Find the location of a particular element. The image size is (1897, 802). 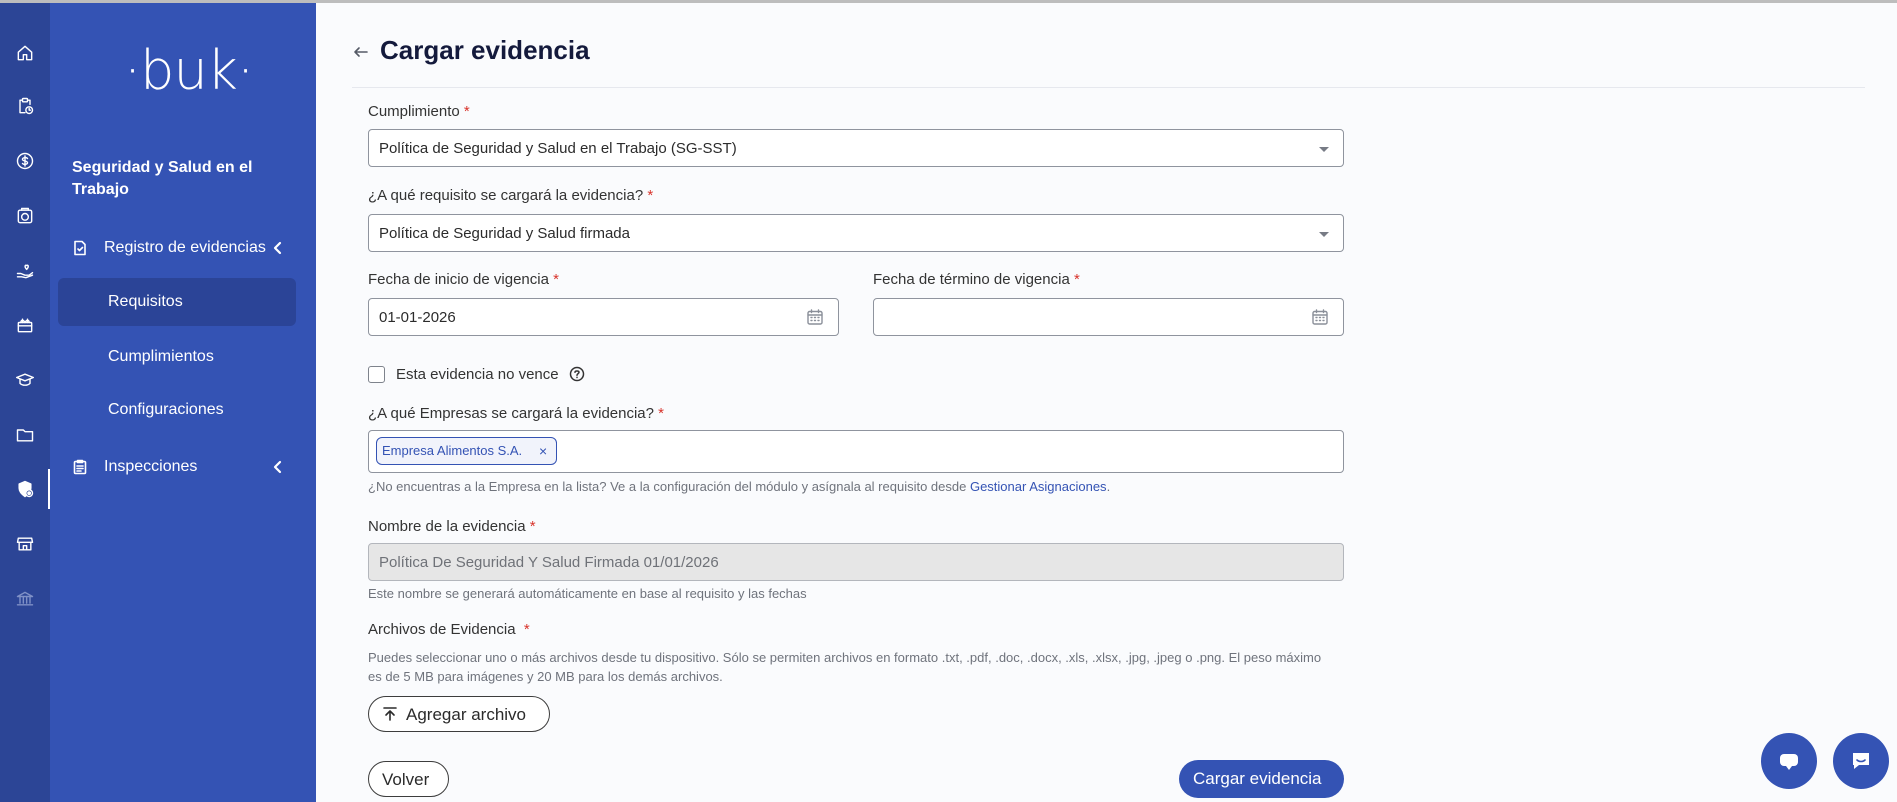

agregar-archivo-button: Agregar archivo is located at coordinates (459, 714).